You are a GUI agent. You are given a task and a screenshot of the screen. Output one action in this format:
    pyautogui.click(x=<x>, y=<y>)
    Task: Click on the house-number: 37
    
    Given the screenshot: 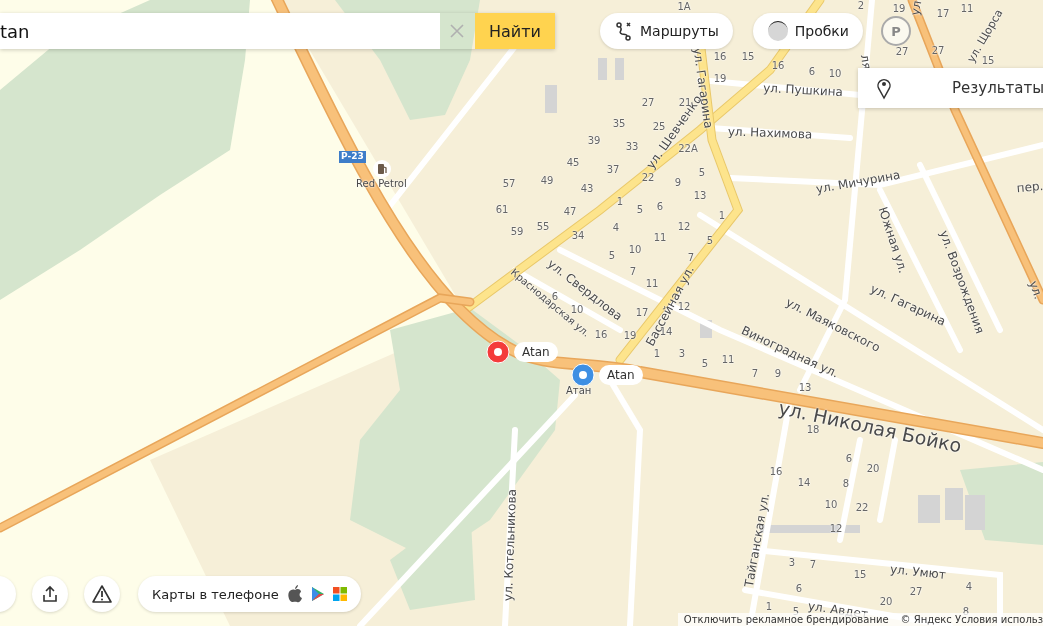 What is the action you would take?
    pyautogui.click(x=613, y=170)
    